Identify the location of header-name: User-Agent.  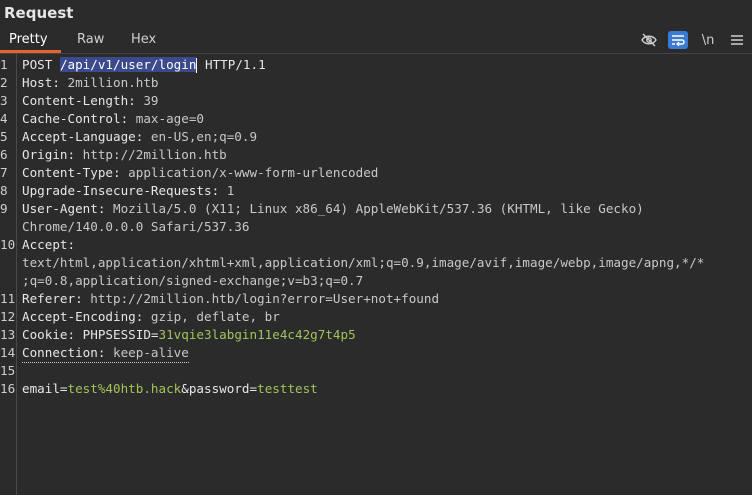
(60, 208).